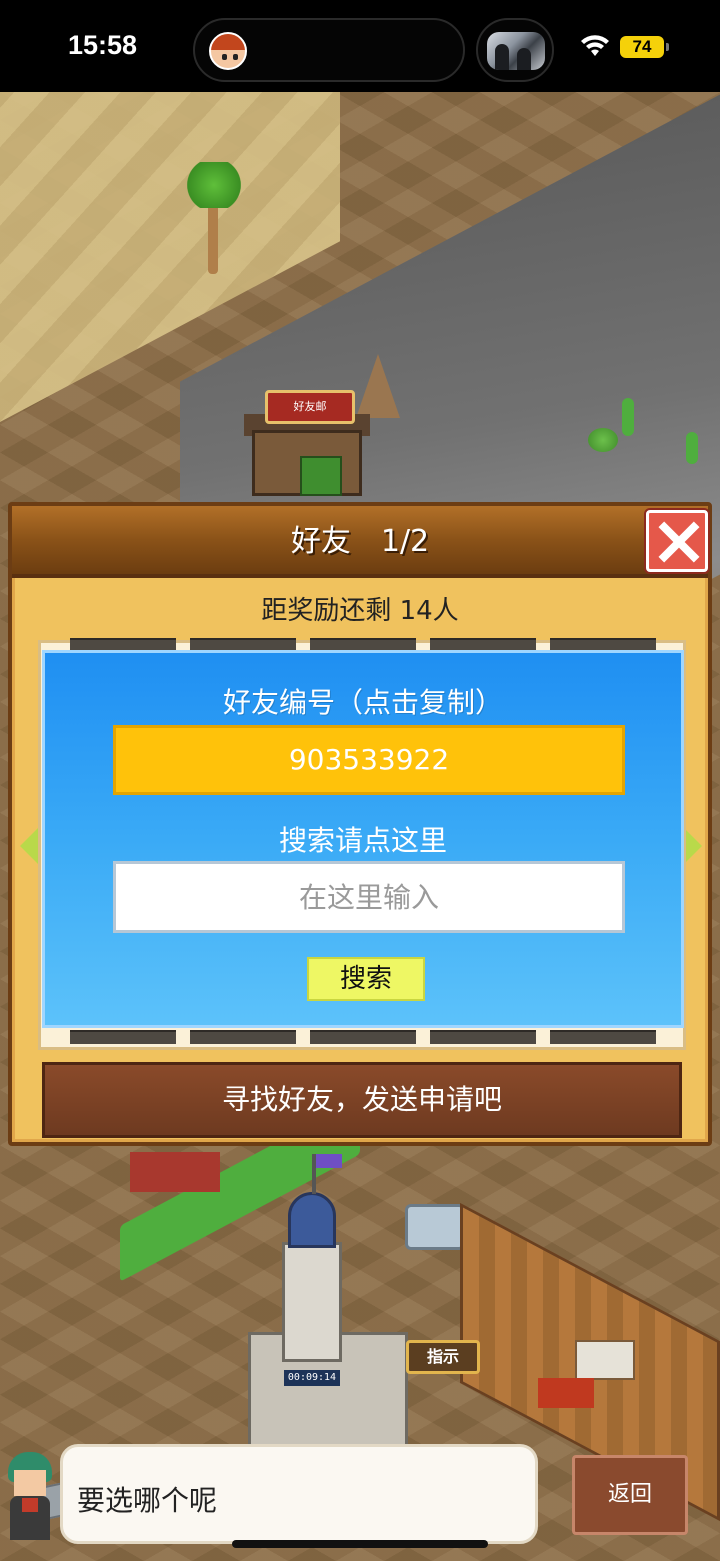 This screenshot has width=720, height=1561. Describe the element at coordinates (299, 1494) in the screenshot. I see `speech-bubble: 要选哪个呢` at that location.